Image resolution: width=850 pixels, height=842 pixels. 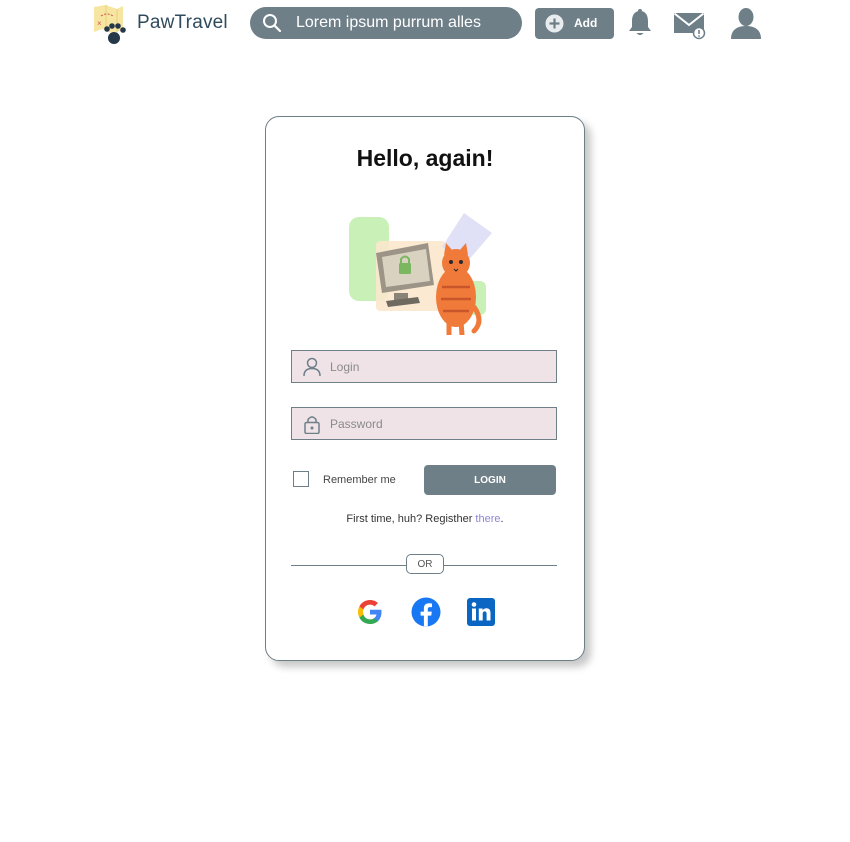 What do you see at coordinates (690, 25) in the screenshot?
I see `mail-alert-icon` at bounding box center [690, 25].